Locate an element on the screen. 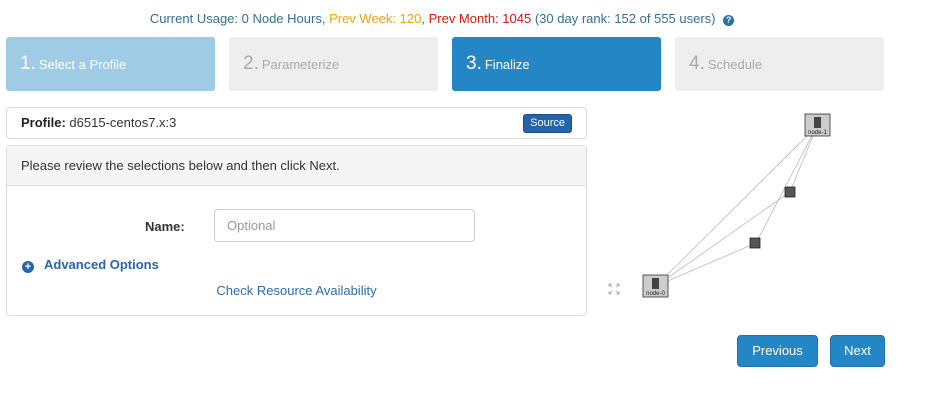  profile-value: d6515-centos7.x:3 is located at coordinates (123, 122).